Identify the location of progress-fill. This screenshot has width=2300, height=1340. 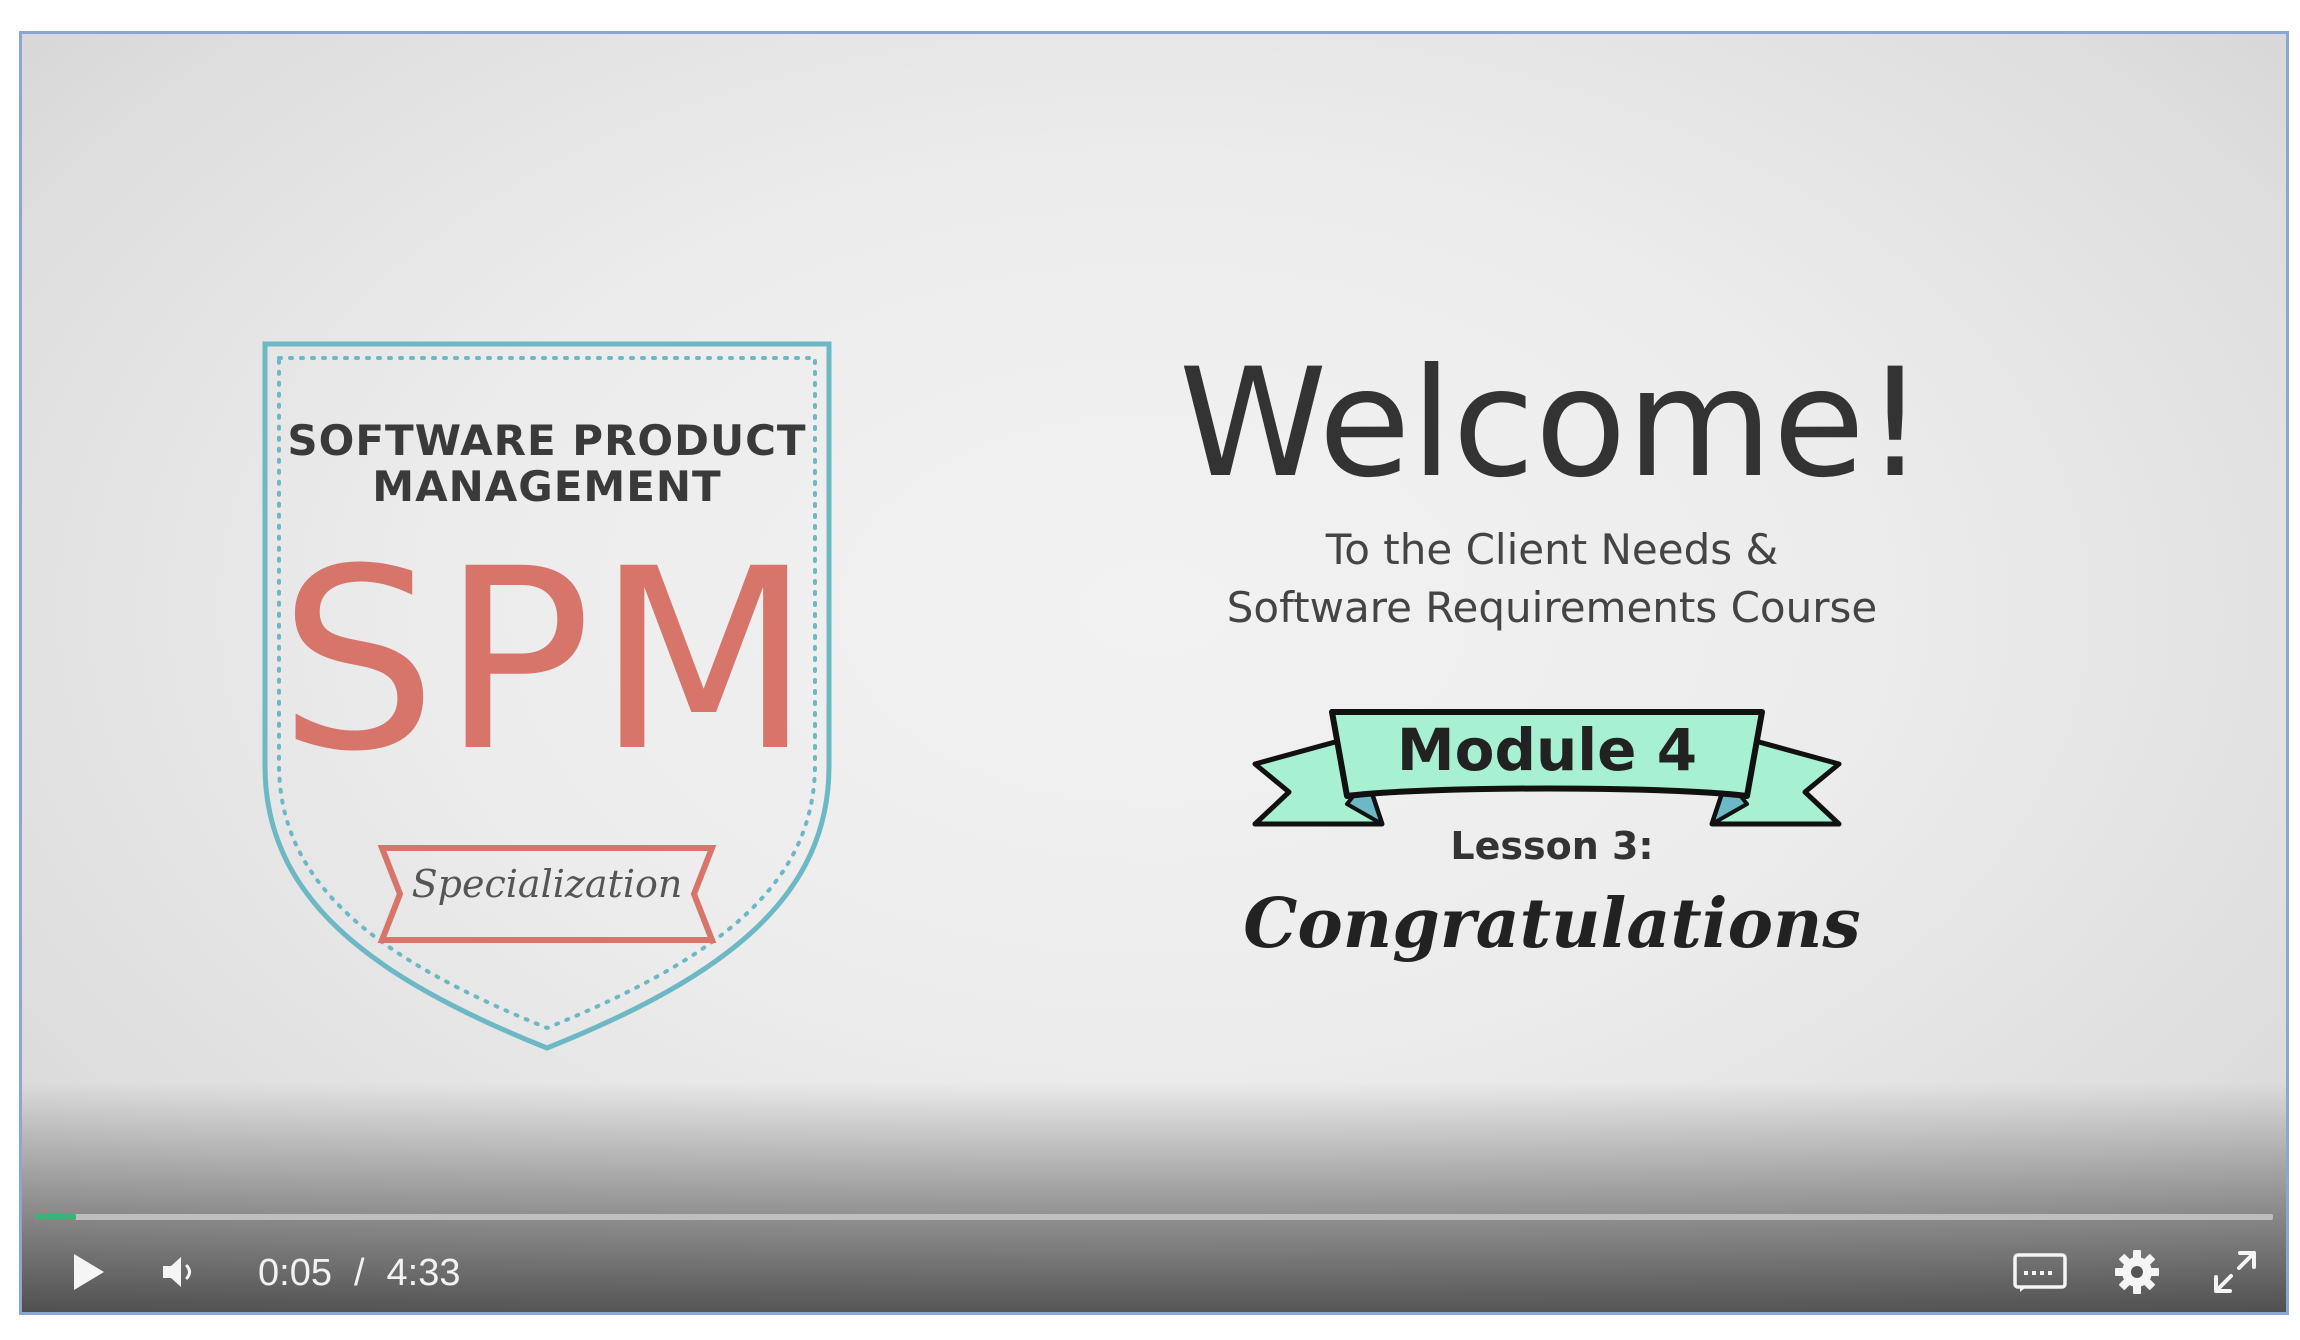
(55, 1217).